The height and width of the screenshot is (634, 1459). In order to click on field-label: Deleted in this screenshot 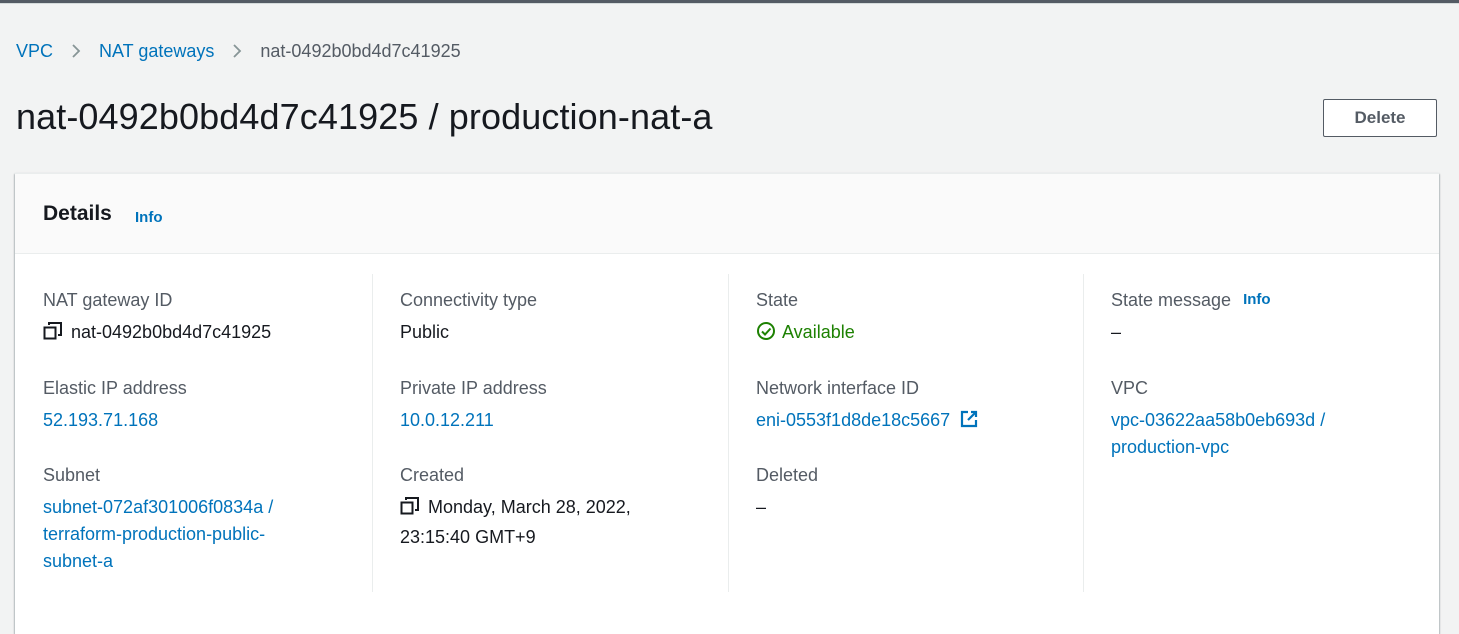, I will do `click(787, 475)`.